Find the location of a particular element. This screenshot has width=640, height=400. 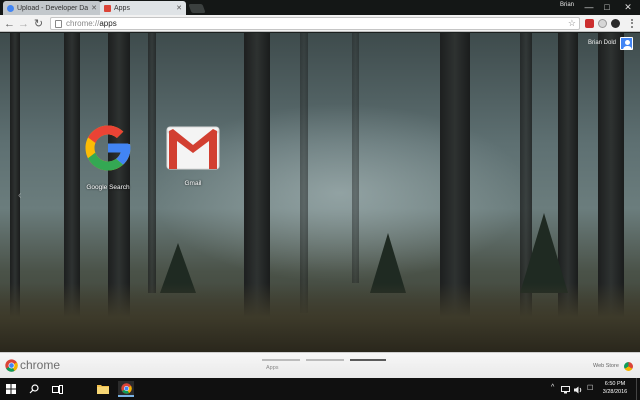

forward-button: → is located at coordinates (23, 23).